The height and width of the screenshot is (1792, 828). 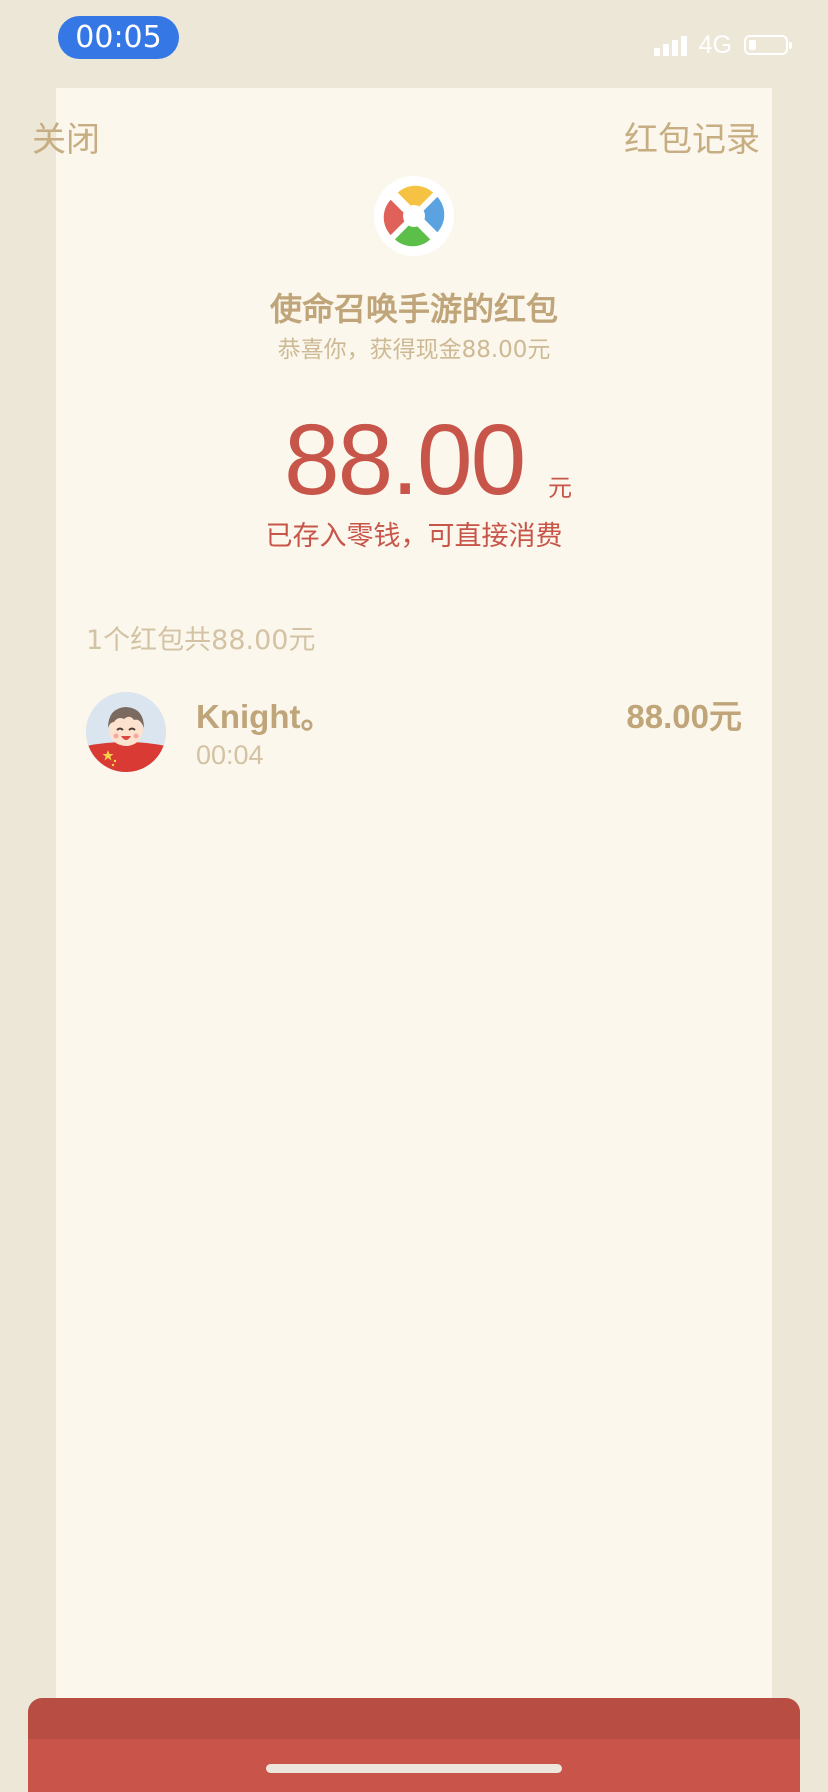 I want to click on stored-to-wallet-note: 已存入零钱，可直接消费, so click(x=414, y=533).